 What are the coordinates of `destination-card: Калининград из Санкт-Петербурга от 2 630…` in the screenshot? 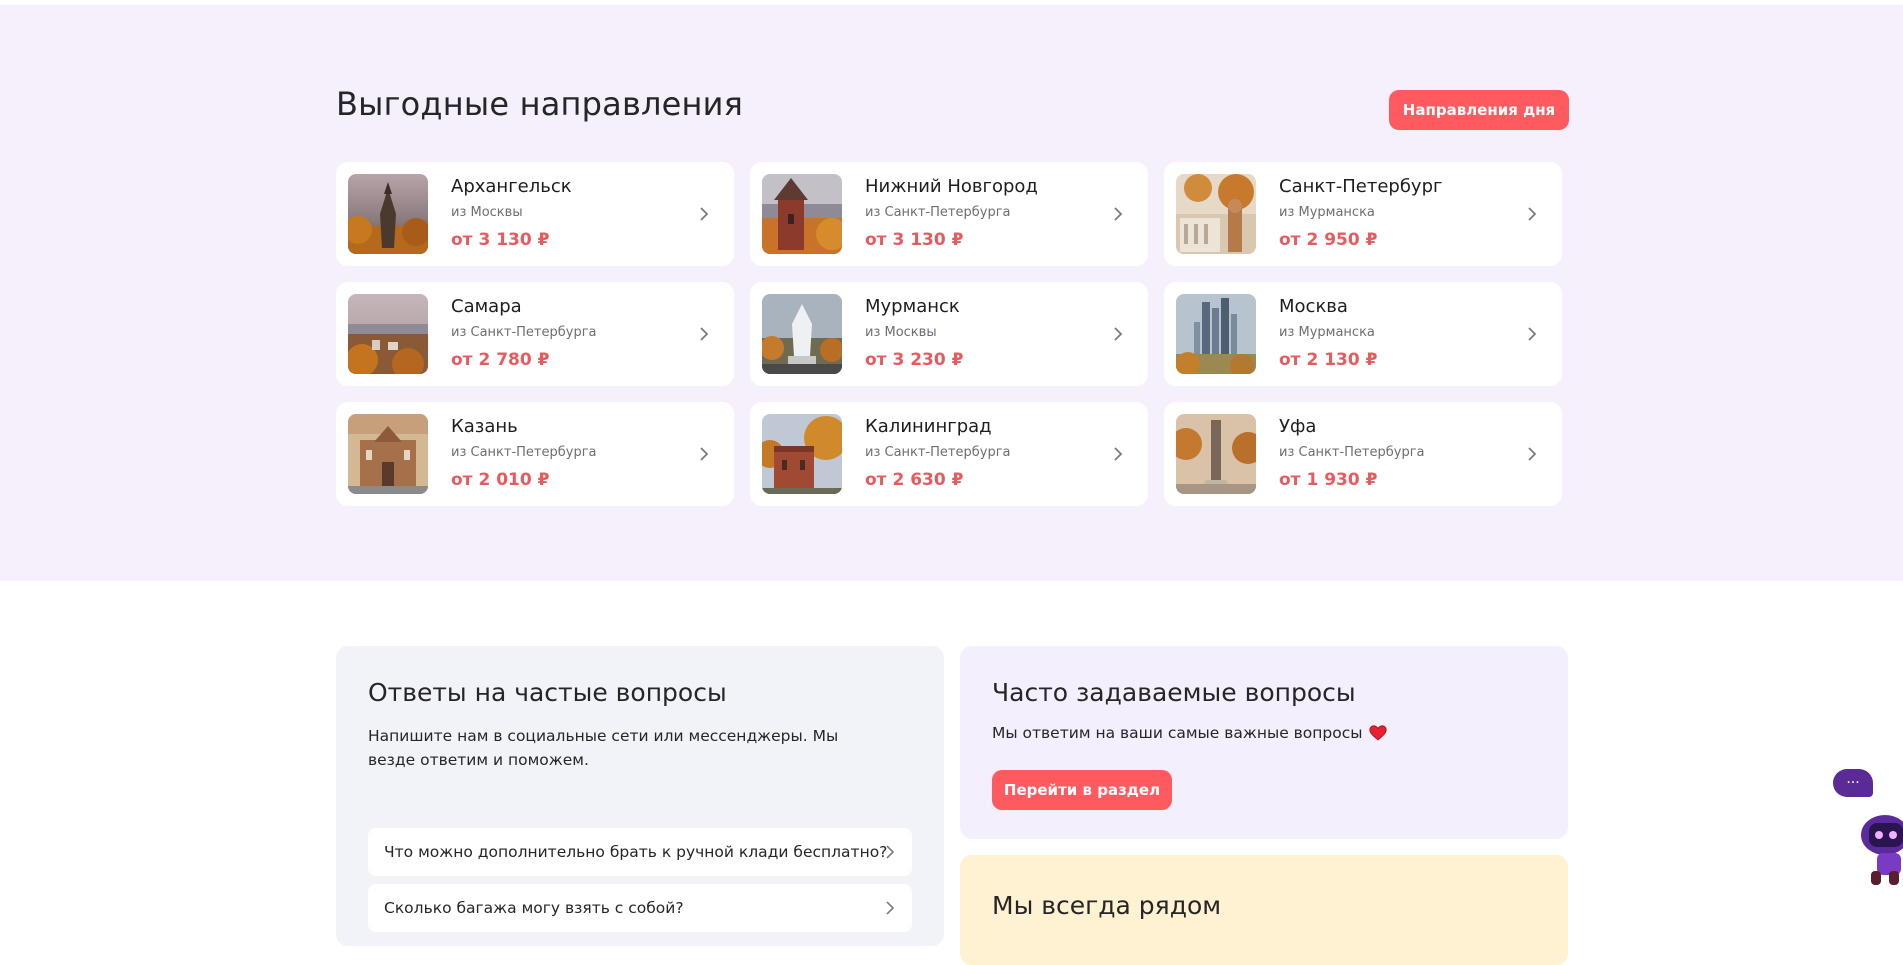 It's located at (949, 454).